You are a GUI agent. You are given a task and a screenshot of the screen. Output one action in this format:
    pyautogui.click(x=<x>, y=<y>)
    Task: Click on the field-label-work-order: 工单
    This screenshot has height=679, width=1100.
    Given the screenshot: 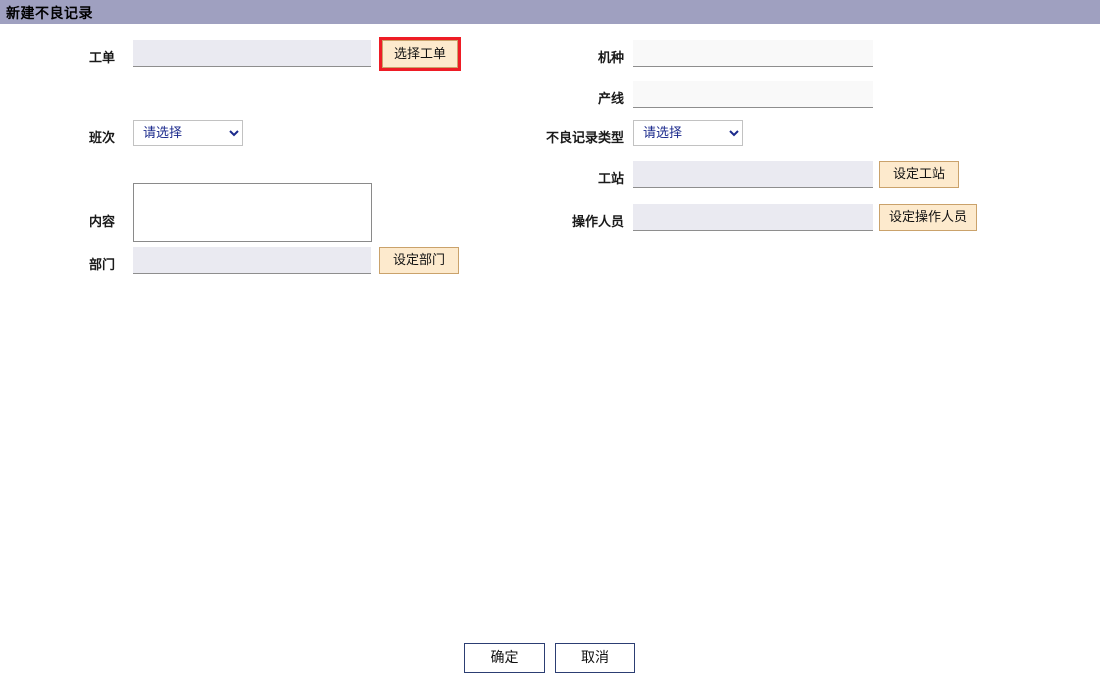 What is the action you would take?
    pyautogui.click(x=101, y=58)
    